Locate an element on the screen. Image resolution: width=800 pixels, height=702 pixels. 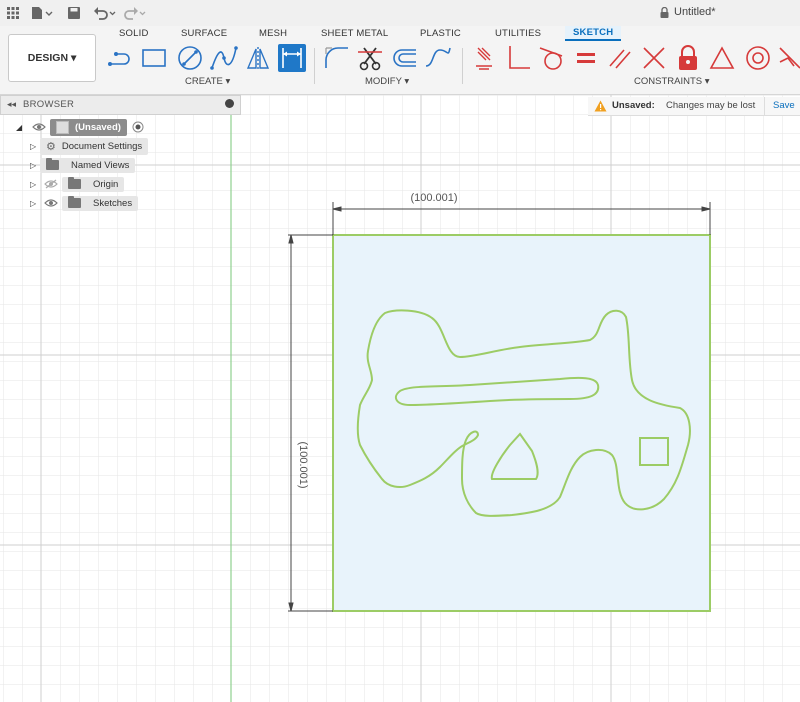
browser-title: BROWSER is located at coordinates (49, 104).